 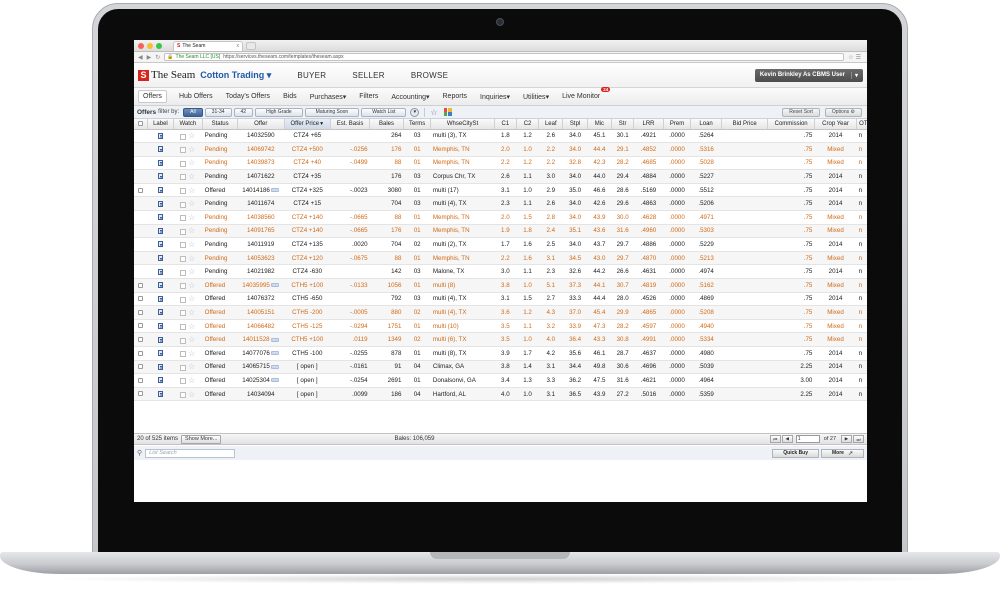 What do you see at coordinates (536, 97) in the screenshot?
I see `tab-utilities: Utilities▾` at bounding box center [536, 97].